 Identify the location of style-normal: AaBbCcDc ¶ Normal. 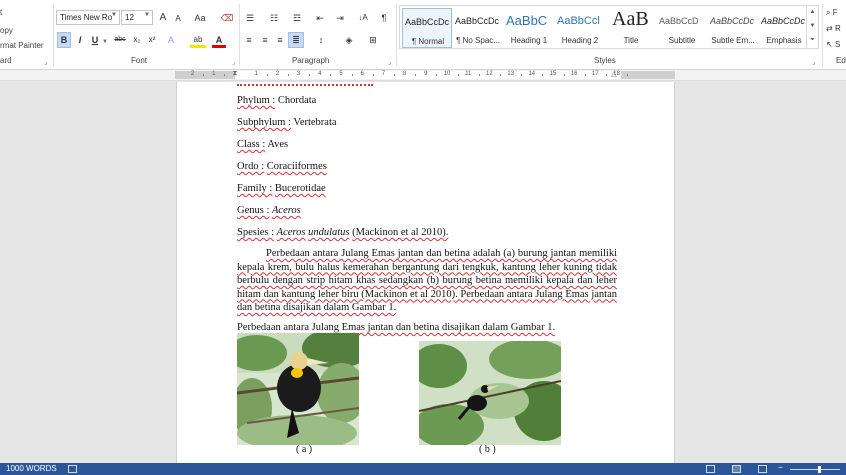
(427, 28).